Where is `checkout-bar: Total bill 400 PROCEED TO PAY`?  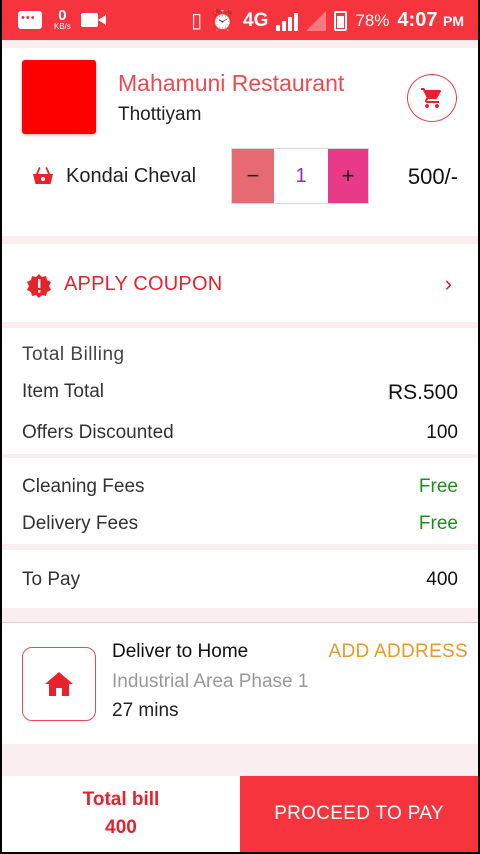
checkout-bar: Total bill 400 PROCEED TO PAY is located at coordinates (240, 814).